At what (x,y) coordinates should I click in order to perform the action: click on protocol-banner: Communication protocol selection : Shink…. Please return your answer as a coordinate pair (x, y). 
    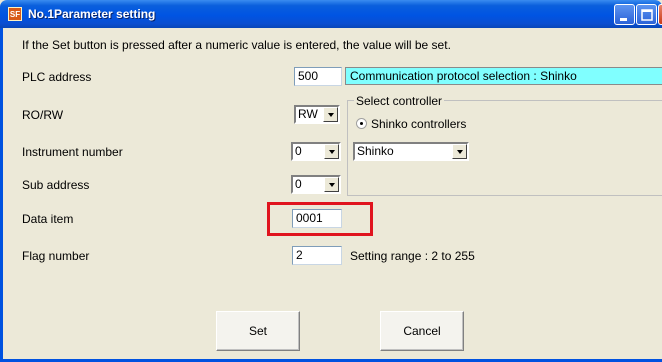
    Looking at the image, I should click on (503, 76).